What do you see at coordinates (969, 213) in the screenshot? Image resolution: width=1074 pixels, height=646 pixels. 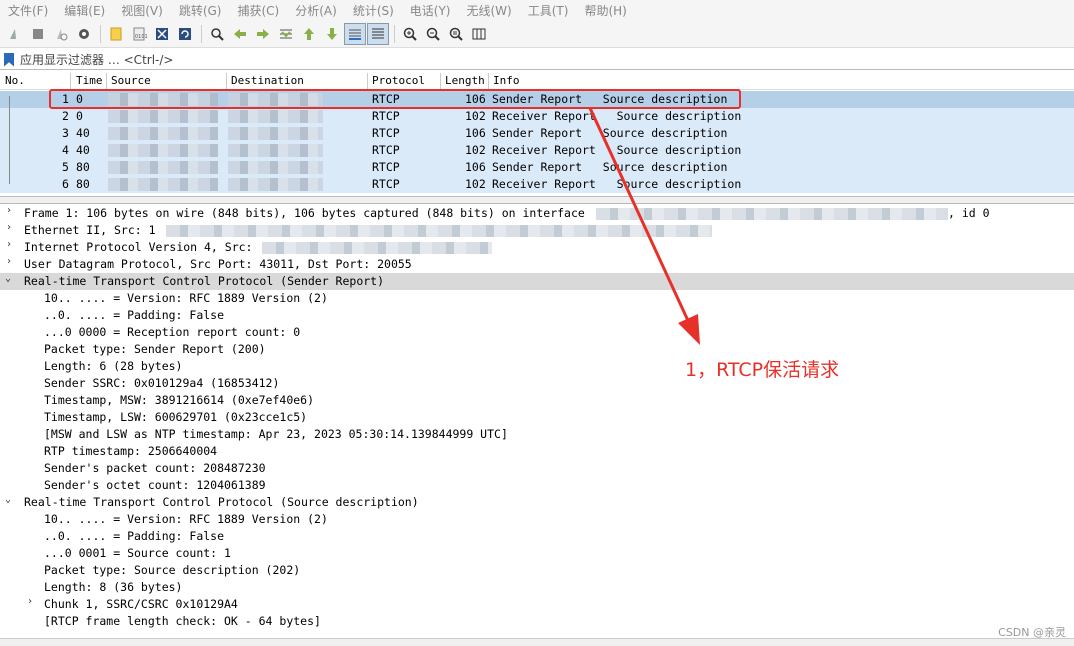 I see `detail-frame-suffix: , id 0` at bounding box center [969, 213].